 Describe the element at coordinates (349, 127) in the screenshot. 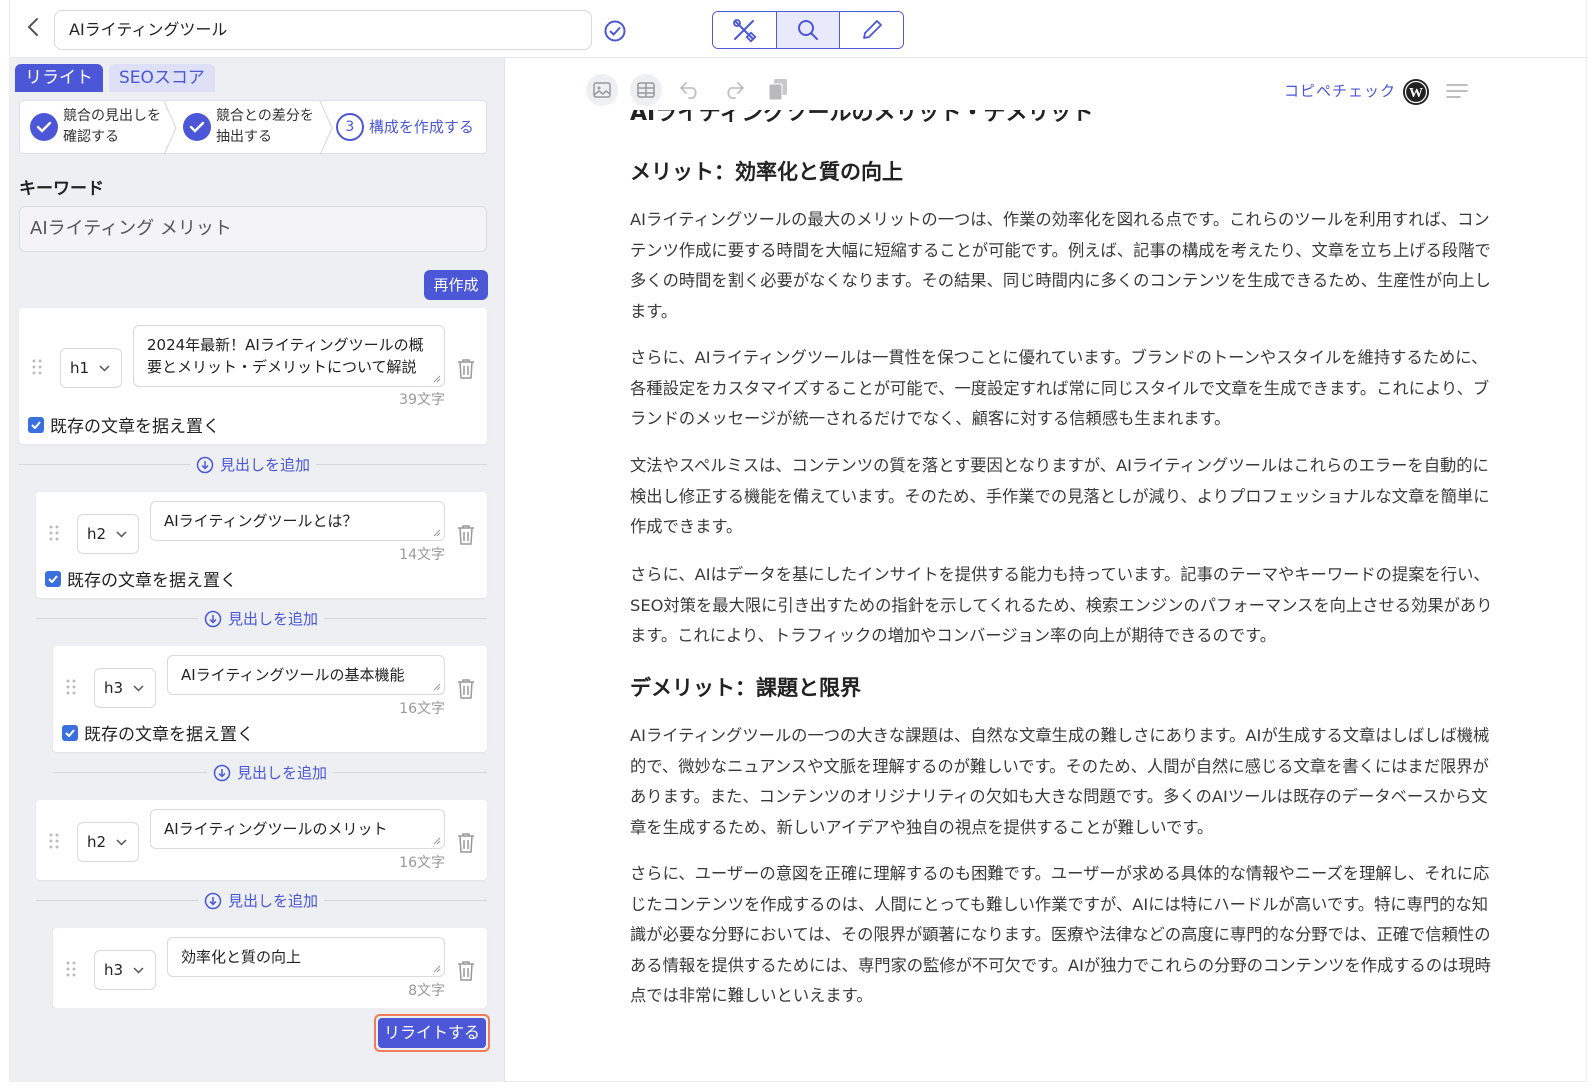

I see `step-number: 3` at that location.